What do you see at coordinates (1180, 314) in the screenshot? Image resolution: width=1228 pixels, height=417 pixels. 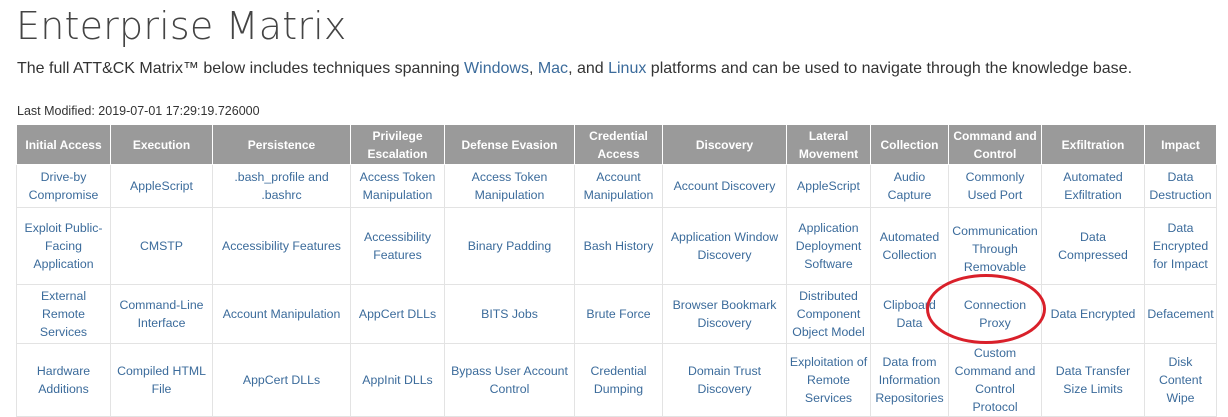 I see `technique-cell: Defacement` at bounding box center [1180, 314].